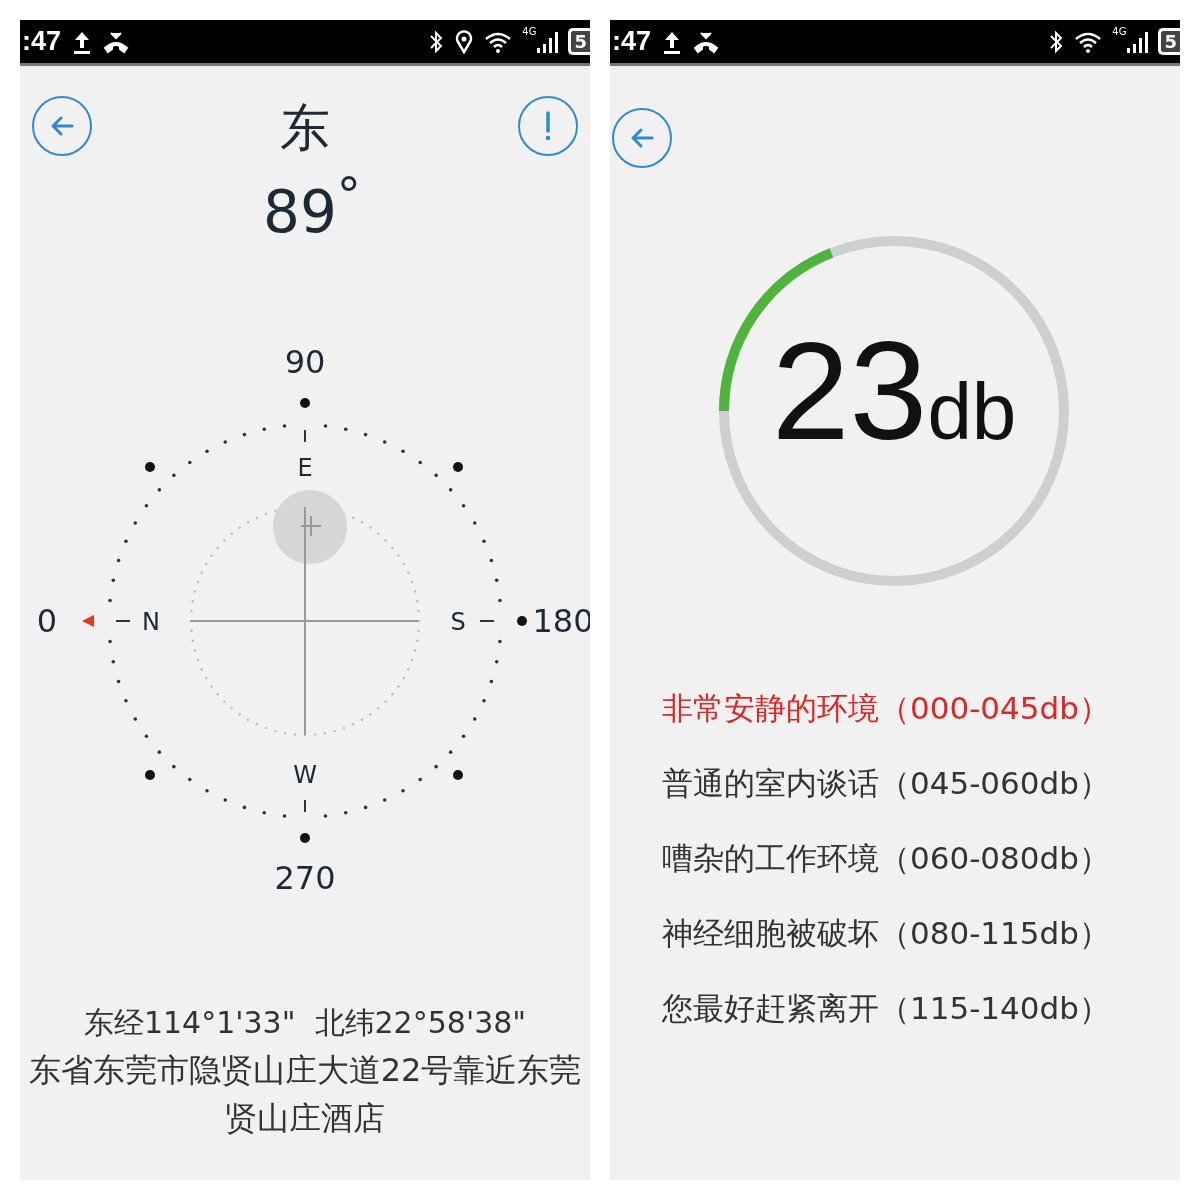 This screenshot has height=1200, width=1200. I want to click on noise-level-text: 非常安静的环境（000-045db）, so click(886, 708).